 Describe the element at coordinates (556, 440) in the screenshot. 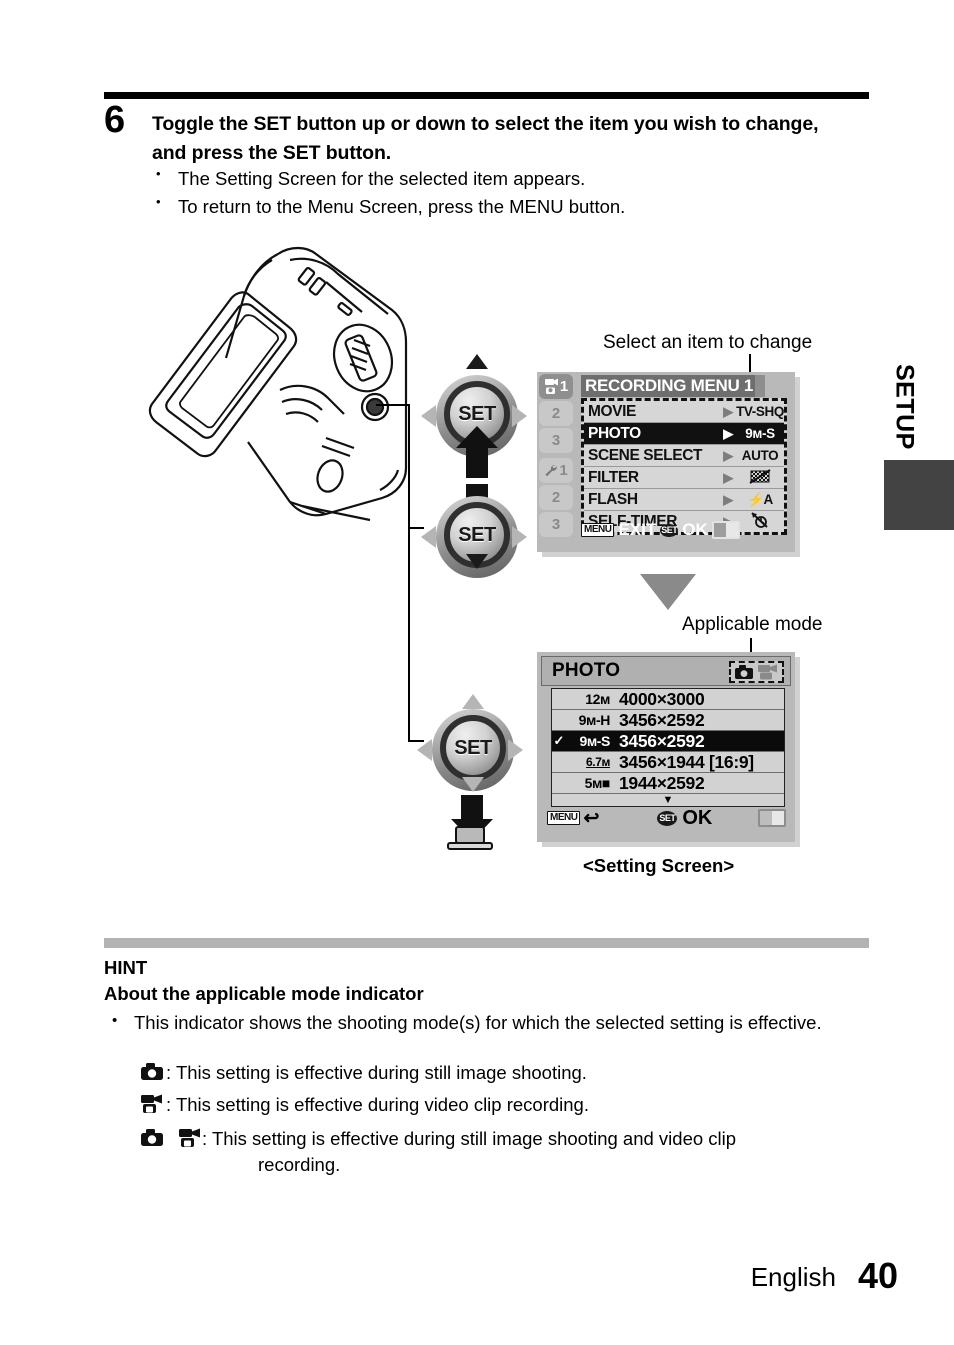

I see `tab-recording-3: 3` at that location.